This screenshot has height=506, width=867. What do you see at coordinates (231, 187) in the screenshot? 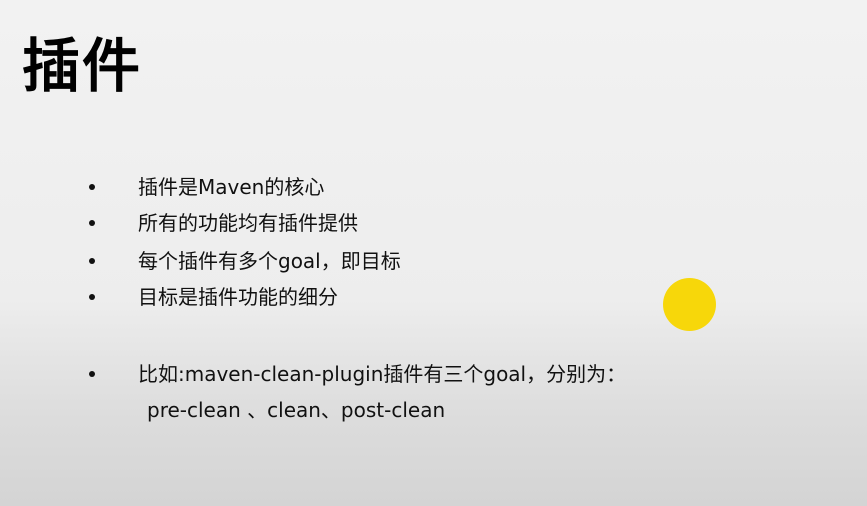
I see `bullet-text: 插件是Maven的核心` at bounding box center [231, 187].